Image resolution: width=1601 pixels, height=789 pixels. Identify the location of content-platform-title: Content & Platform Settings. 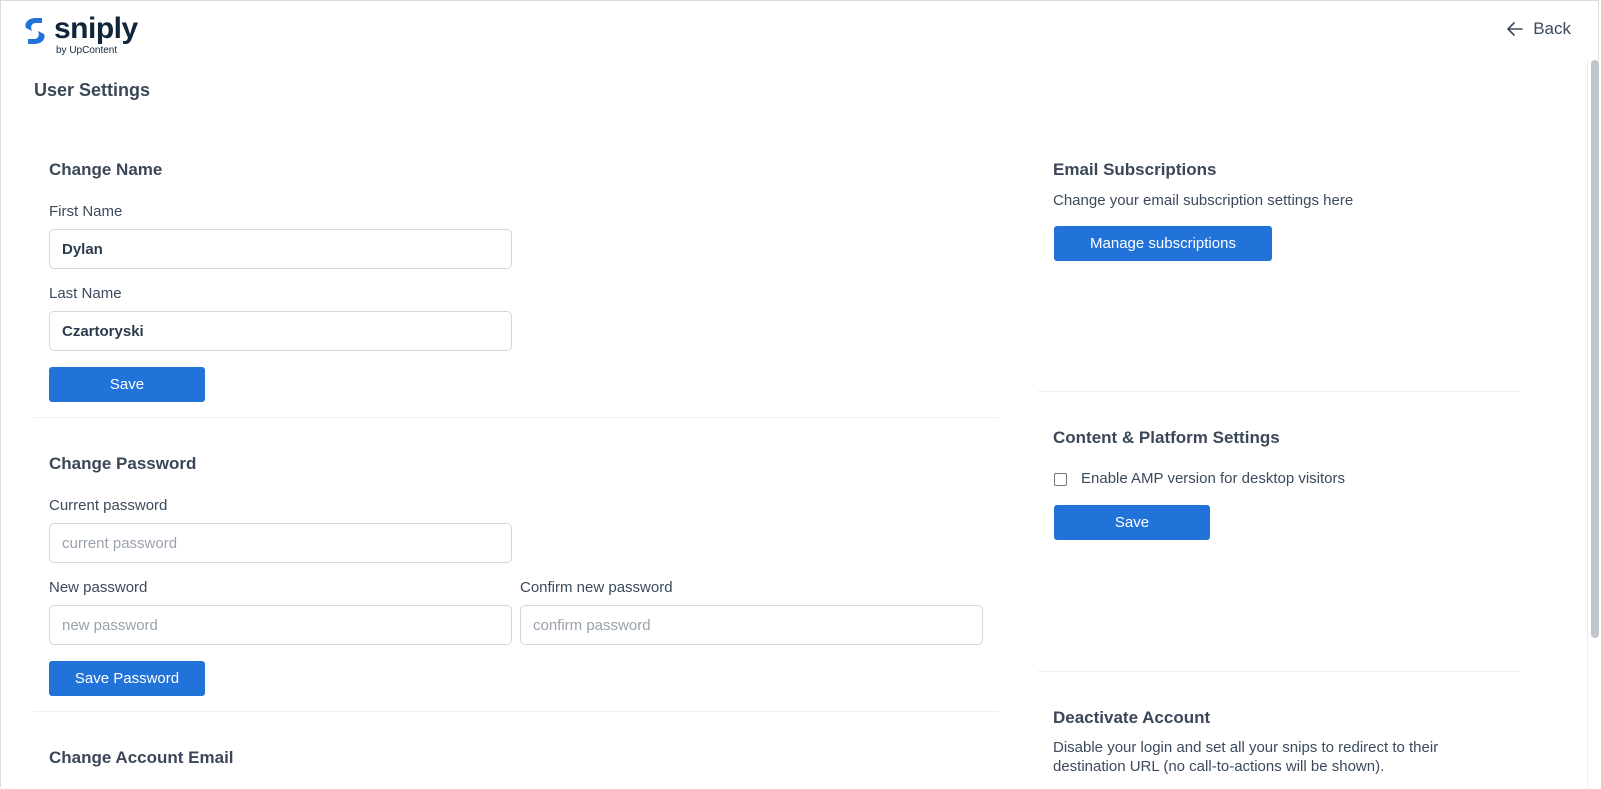
(1166, 437).